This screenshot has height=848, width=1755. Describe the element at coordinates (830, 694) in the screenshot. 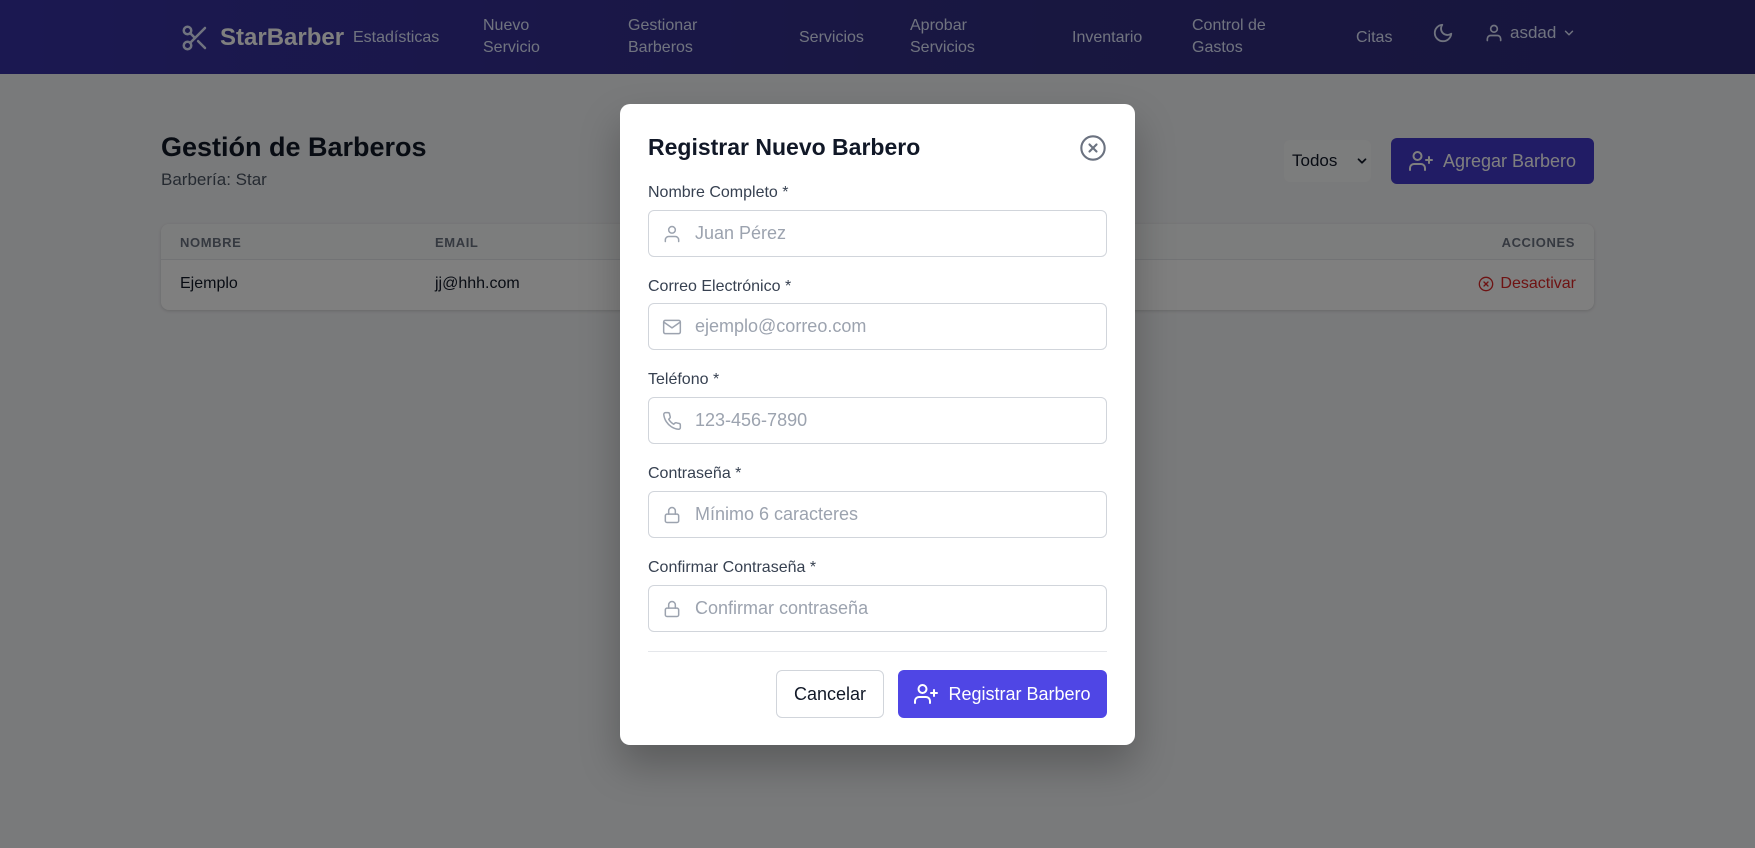

I see `cancel-button: Cancelar` at that location.